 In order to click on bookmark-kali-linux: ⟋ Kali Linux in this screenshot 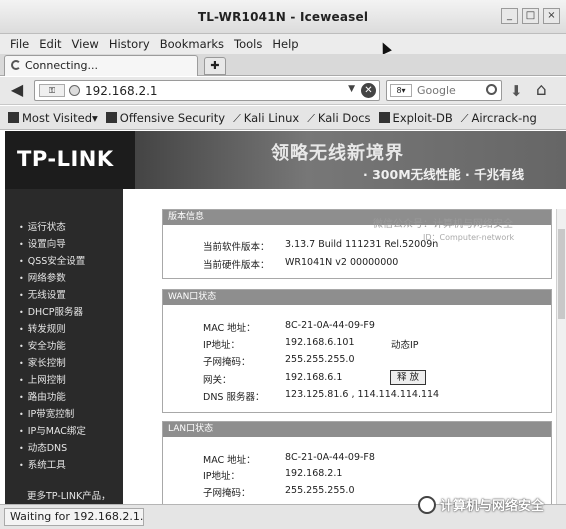, I will do `click(266, 118)`.